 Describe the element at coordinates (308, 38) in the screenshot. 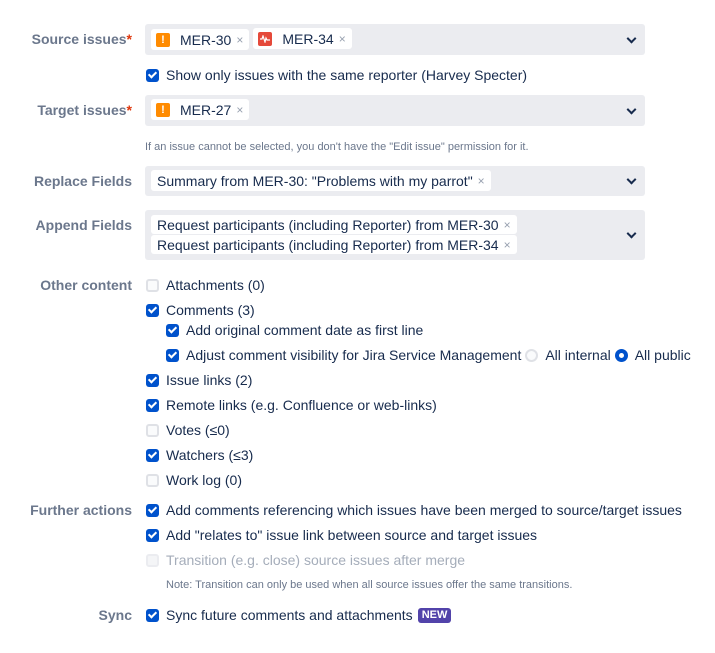

I see `issue-key: MER-34` at that location.